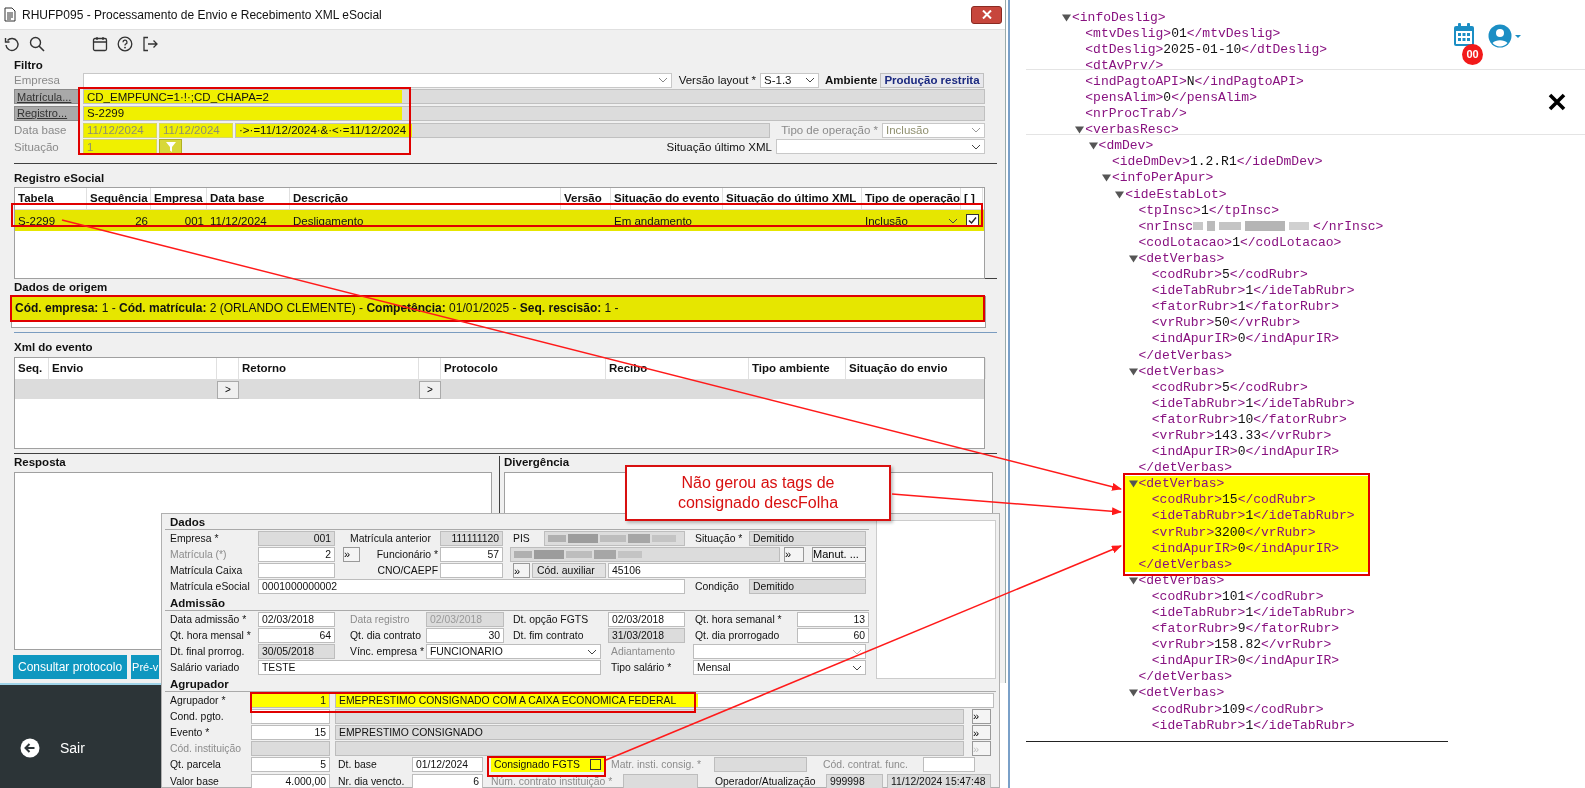  What do you see at coordinates (209, 619) in the screenshot?
I see `field-label: Data admissão *` at bounding box center [209, 619].